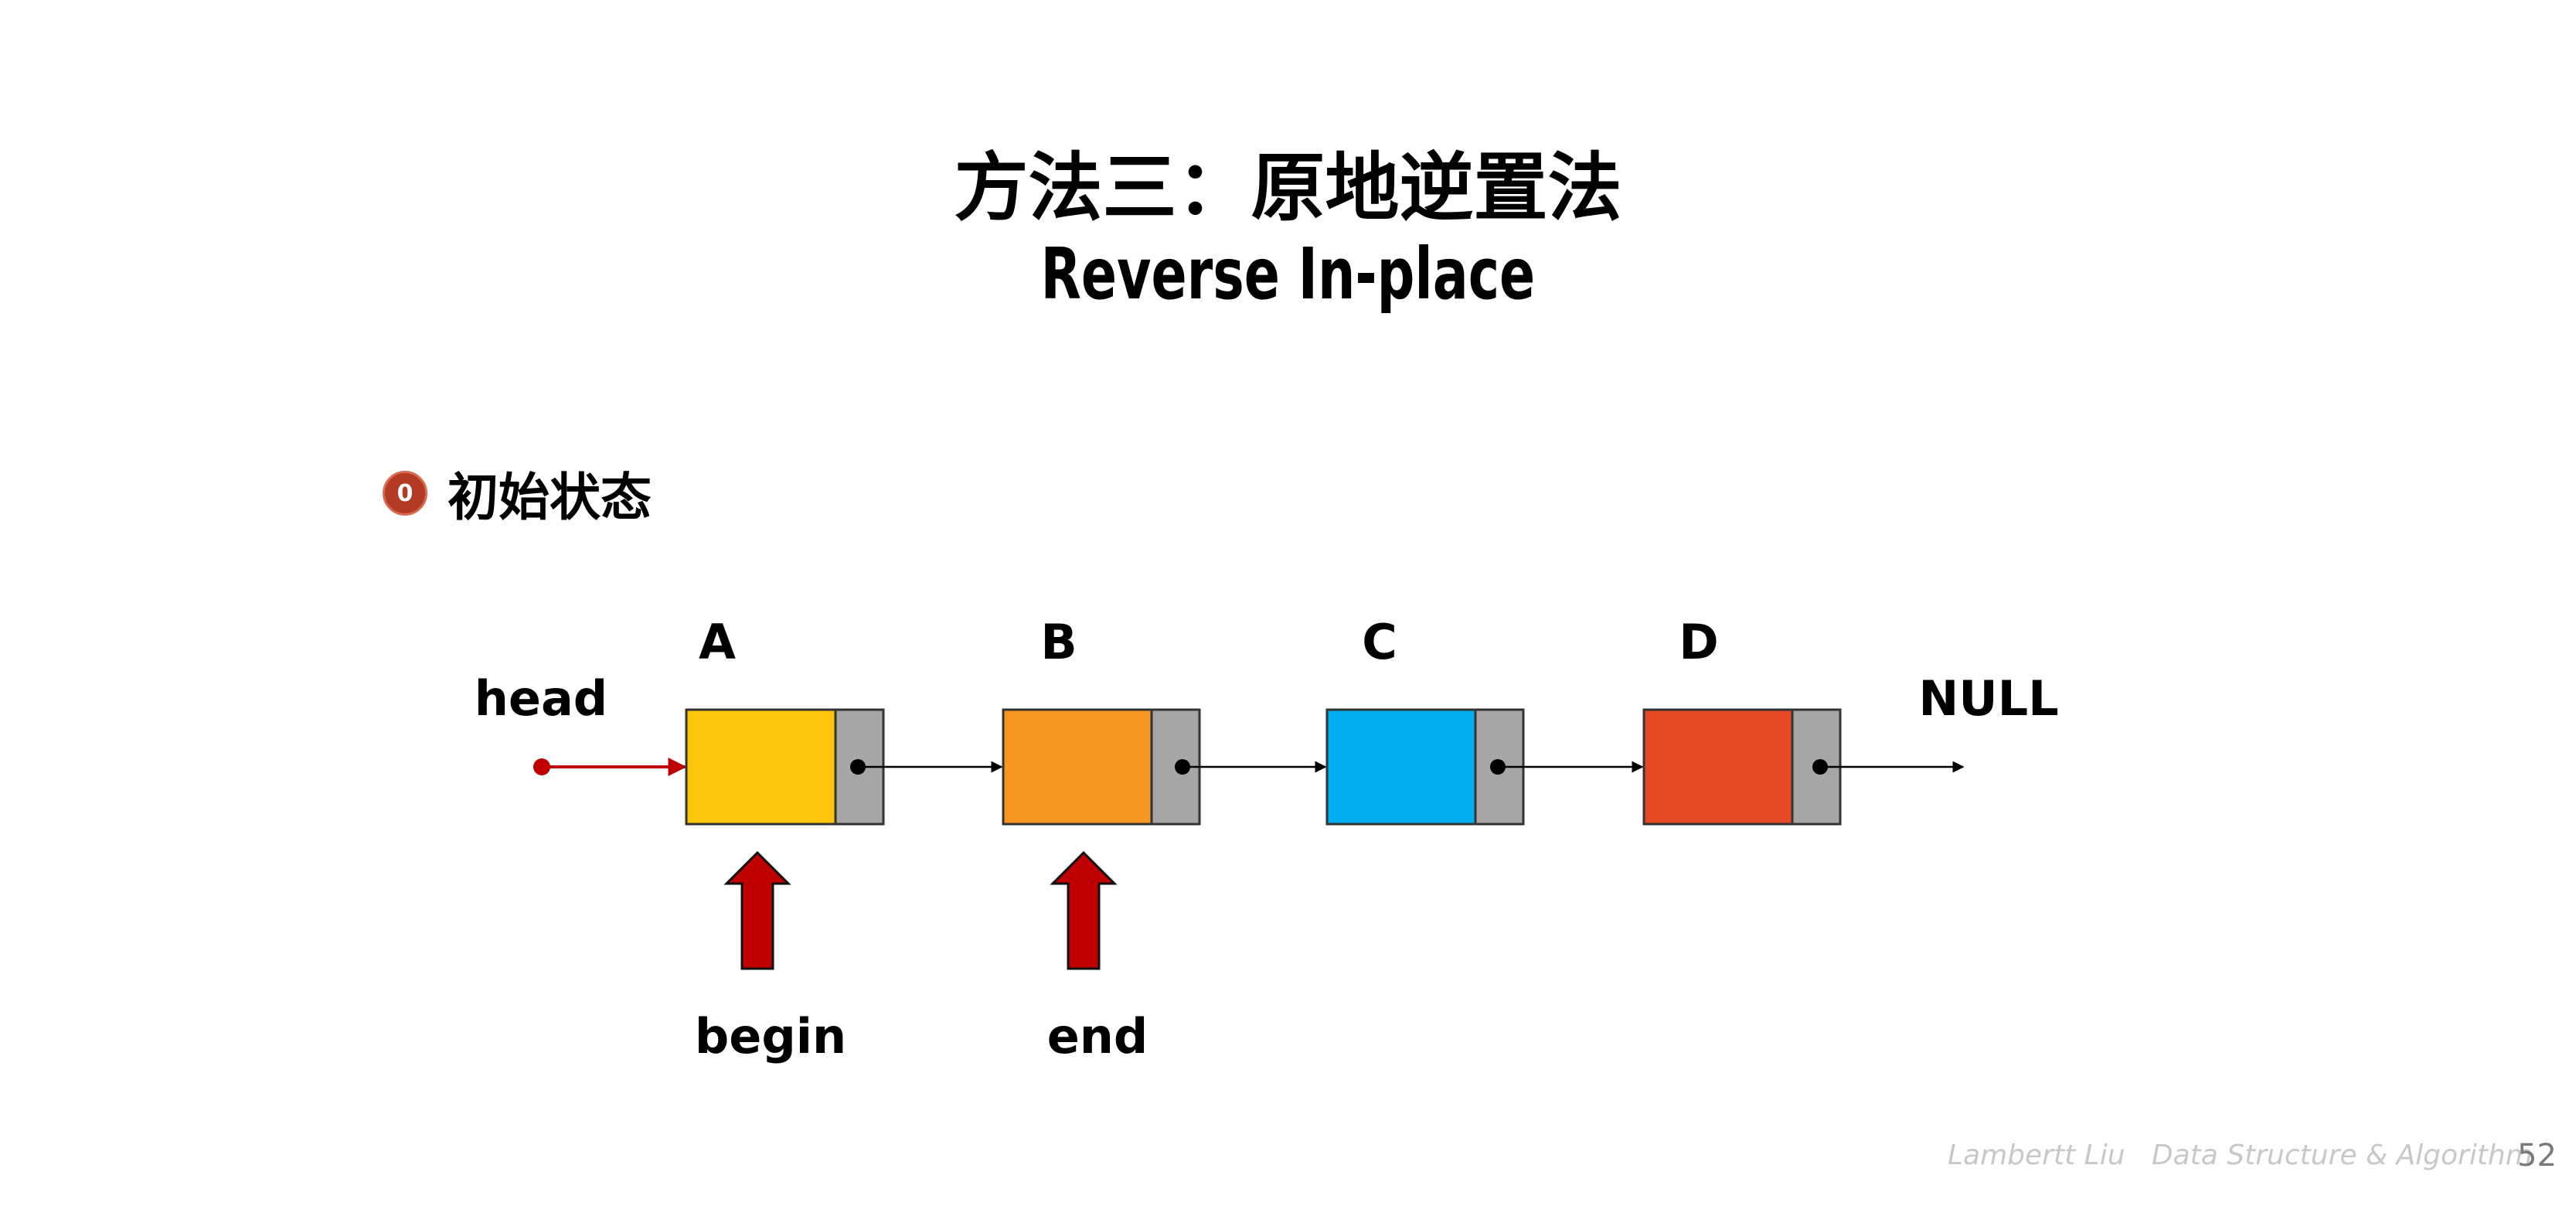 The width and height of the screenshot is (2576, 1223). Describe the element at coordinates (1097, 1036) in the screenshot. I see `end-pointer-label: end` at that location.